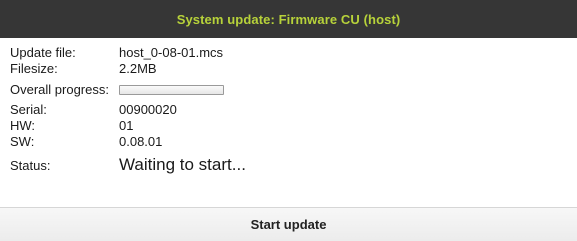  What do you see at coordinates (141, 141) in the screenshot?
I see `sw-value: 0.08.01` at bounding box center [141, 141].